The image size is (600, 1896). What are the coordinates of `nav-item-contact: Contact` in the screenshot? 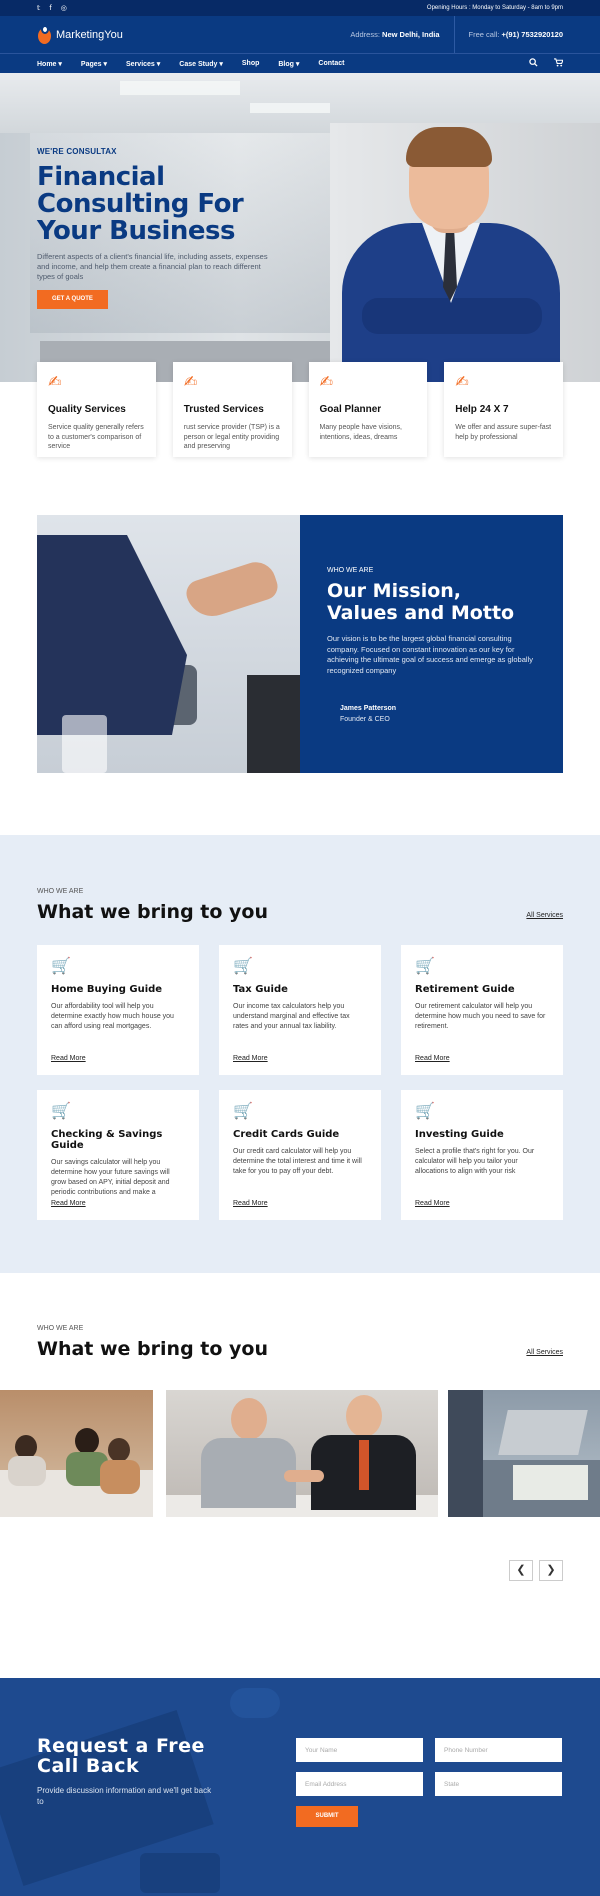 It's located at (331, 63).